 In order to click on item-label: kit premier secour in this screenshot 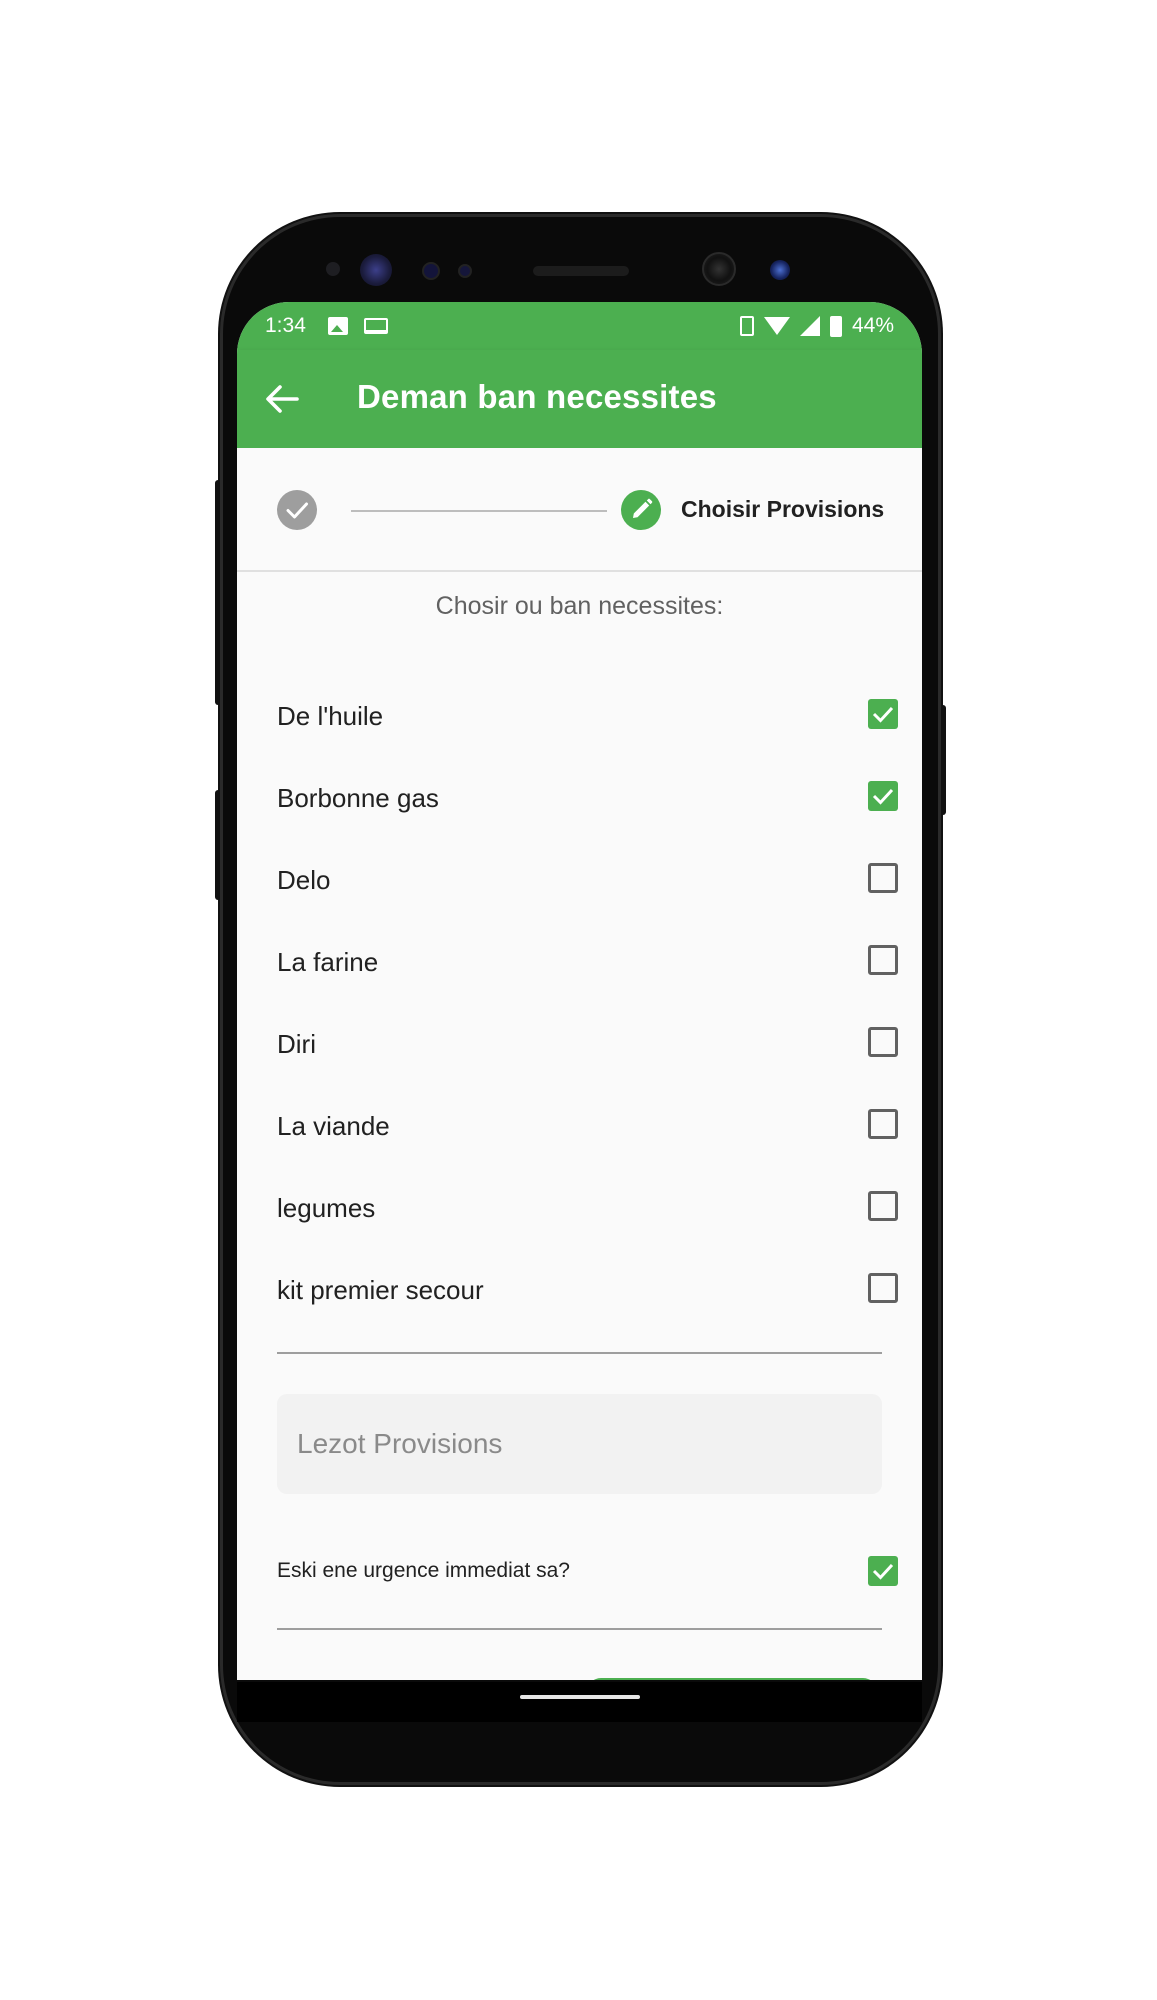, I will do `click(380, 1290)`.